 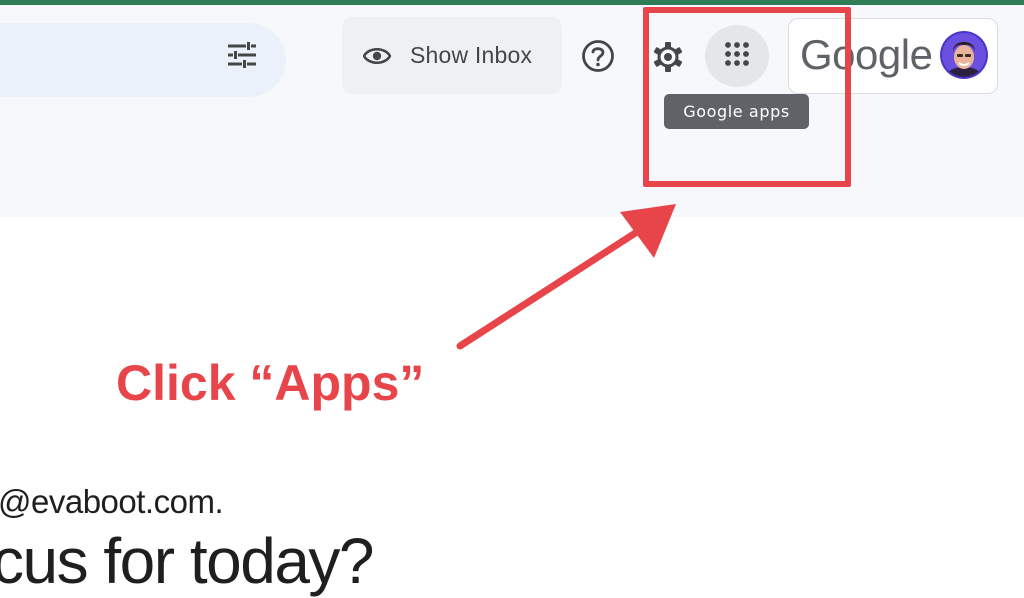 What do you see at coordinates (747, 97) in the screenshot?
I see `annotation-highlight-box` at bounding box center [747, 97].